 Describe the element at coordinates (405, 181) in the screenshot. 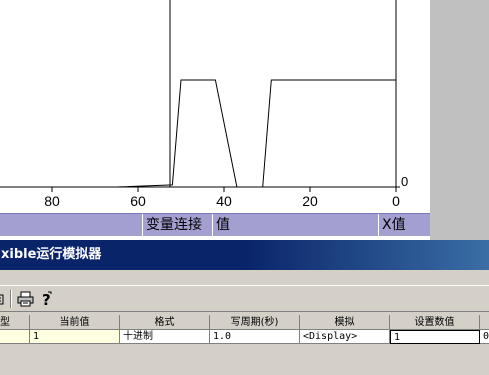

I see `y-axis-zero-label: 0` at that location.